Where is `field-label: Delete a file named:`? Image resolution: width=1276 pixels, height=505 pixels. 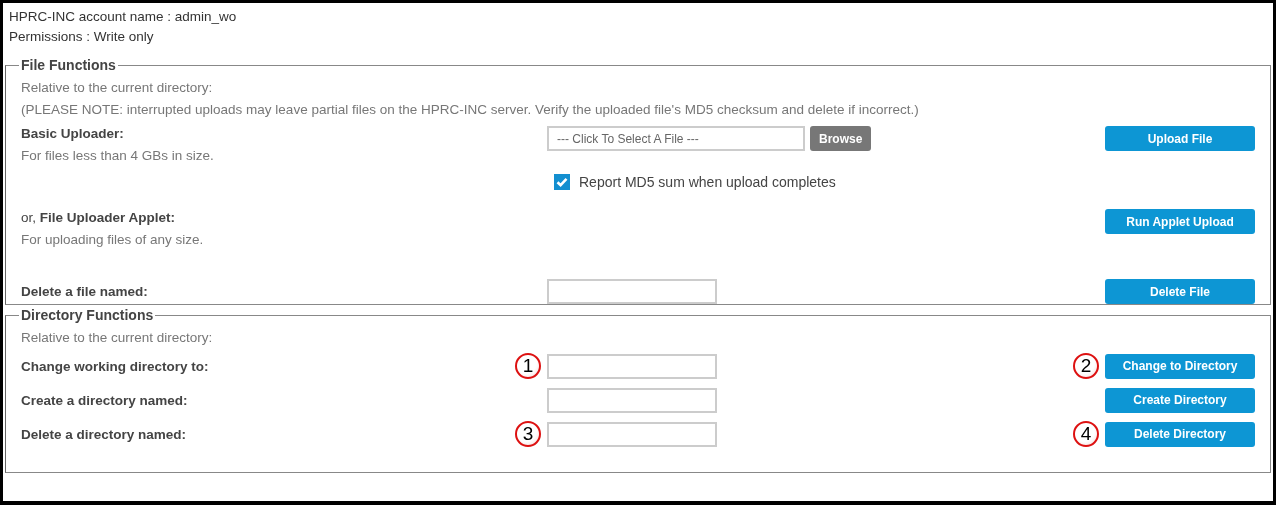 field-label: Delete a file named: is located at coordinates (85, 291).